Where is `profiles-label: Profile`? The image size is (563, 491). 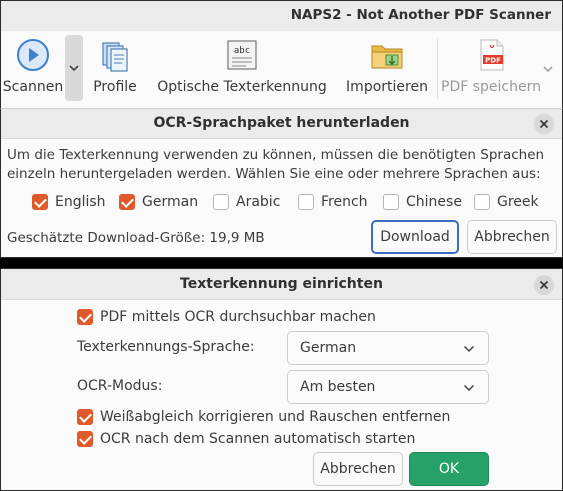
profiles-label: Profile is located at coordinates (115, 87).